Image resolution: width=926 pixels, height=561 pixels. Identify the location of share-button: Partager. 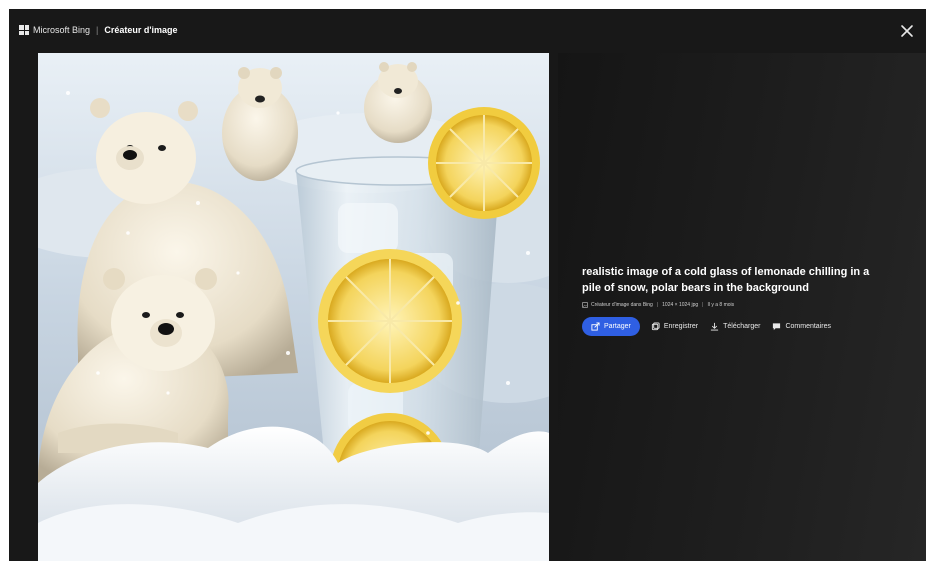
(611, 326).